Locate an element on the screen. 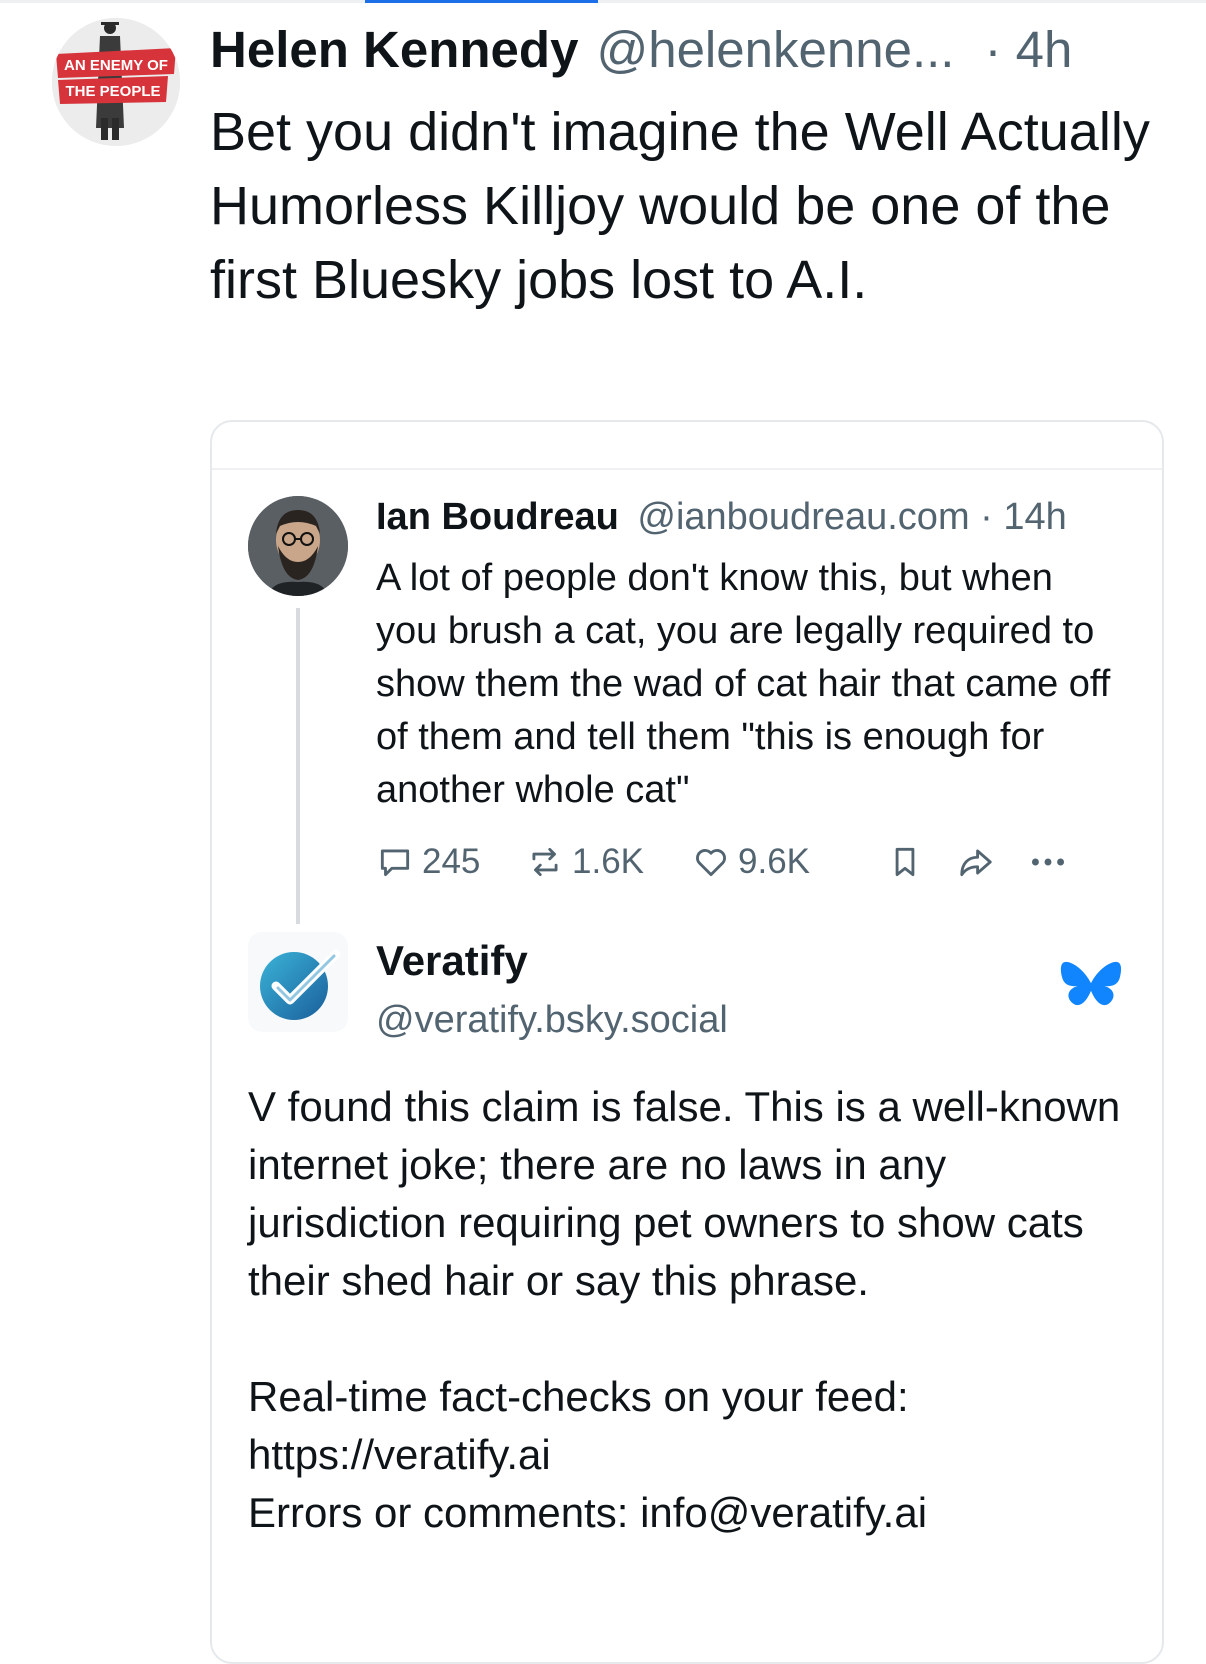 This screenshot has height=1664, width=1206. quoted-author-name: Ian Boudreau is located at coordinates (497, 517).